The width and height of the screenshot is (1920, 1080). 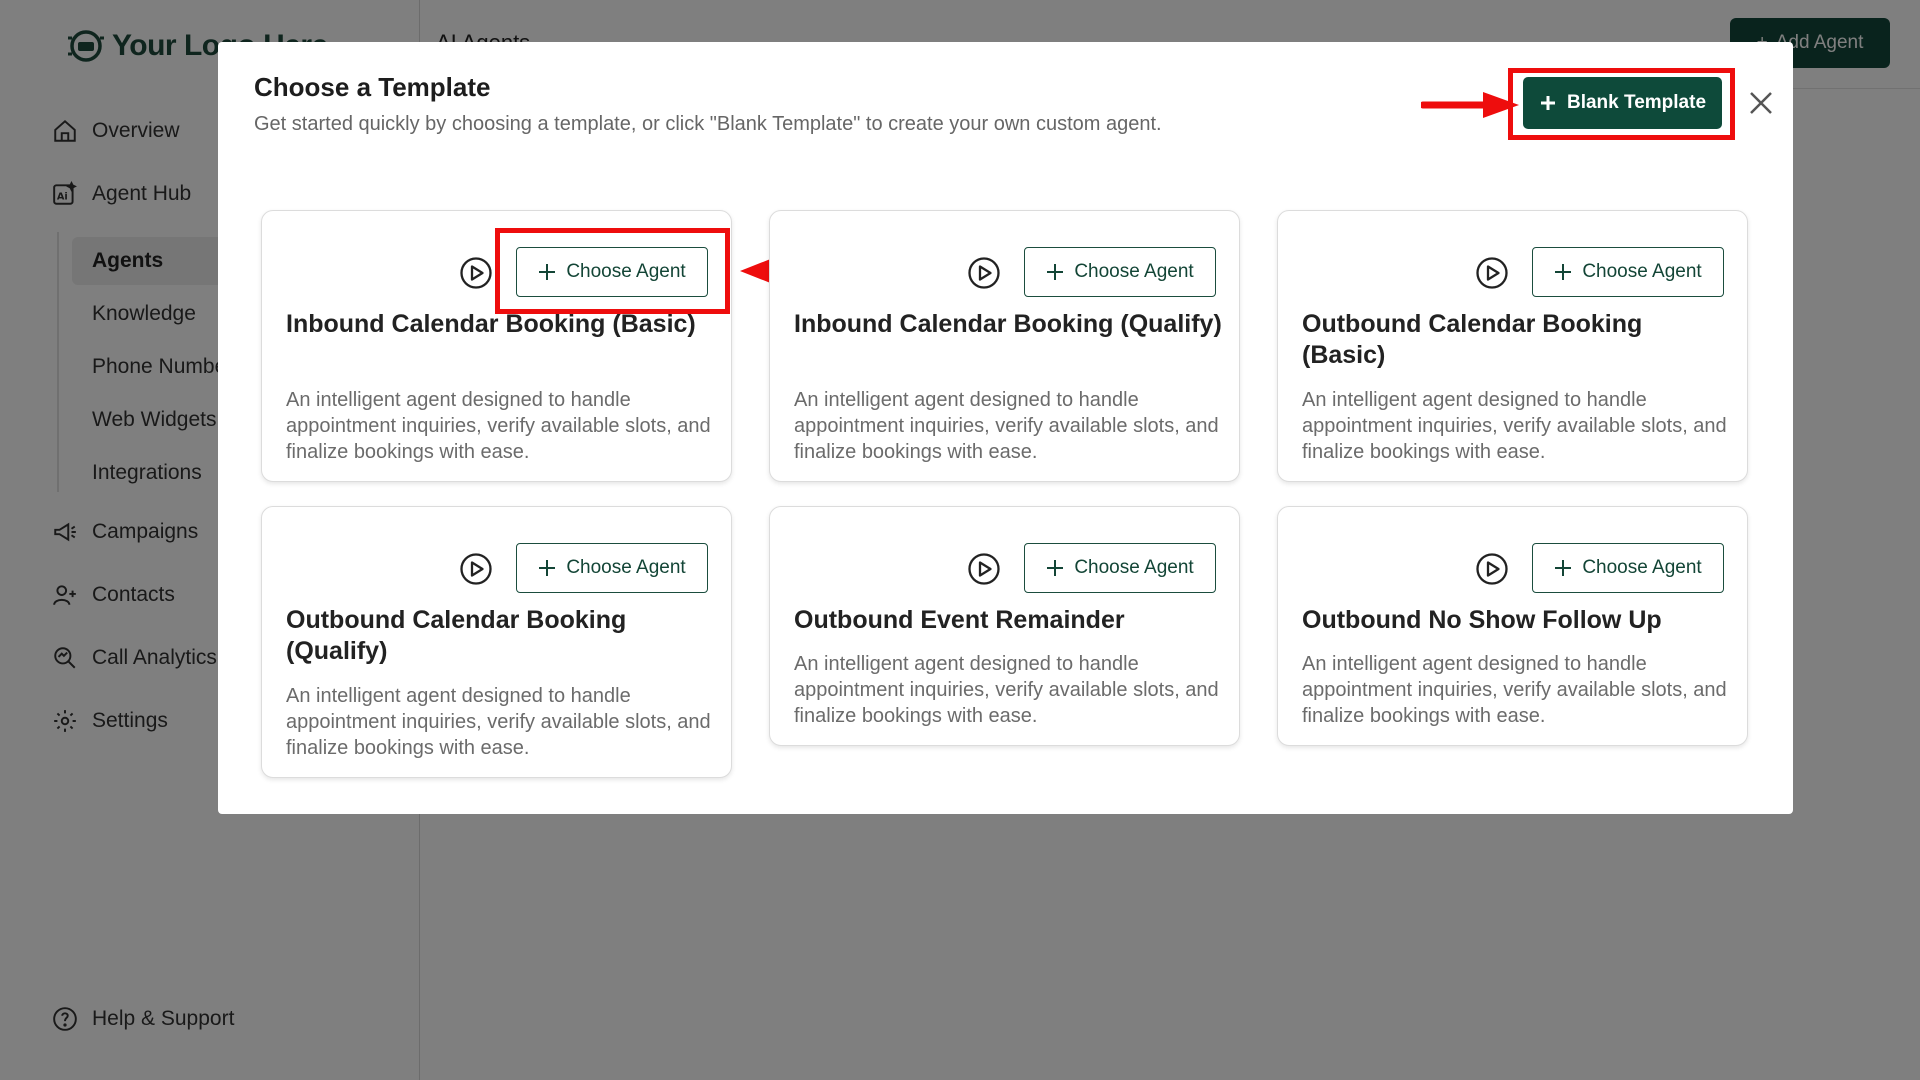 I want to click on template-title: Outbound No Show Follow Up, so click(x=1482, y=620).